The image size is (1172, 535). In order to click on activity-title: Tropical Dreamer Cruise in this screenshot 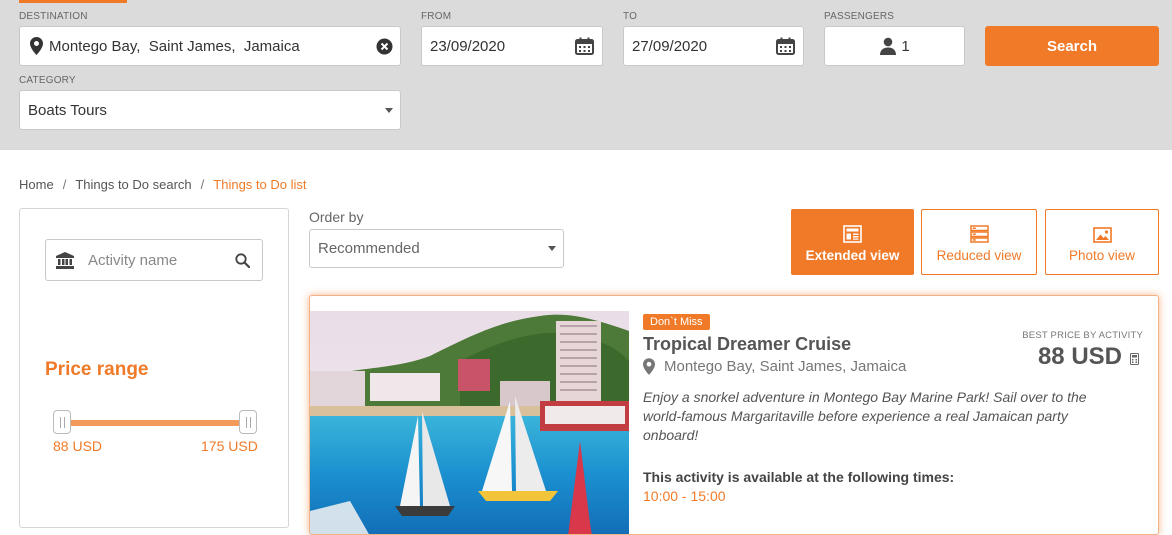, I will do `click(747, 344)`.